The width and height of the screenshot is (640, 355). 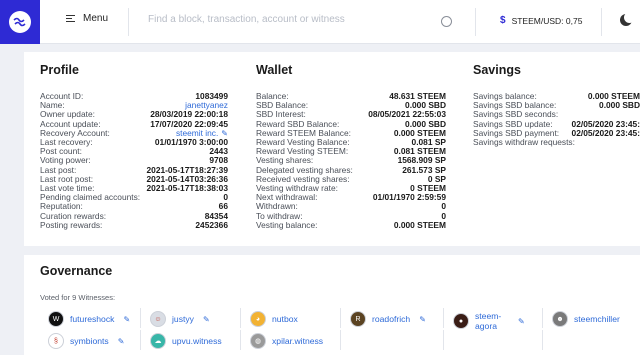 I want to click on witness-item: ◕ nutbox, so click(x=274, y=319).